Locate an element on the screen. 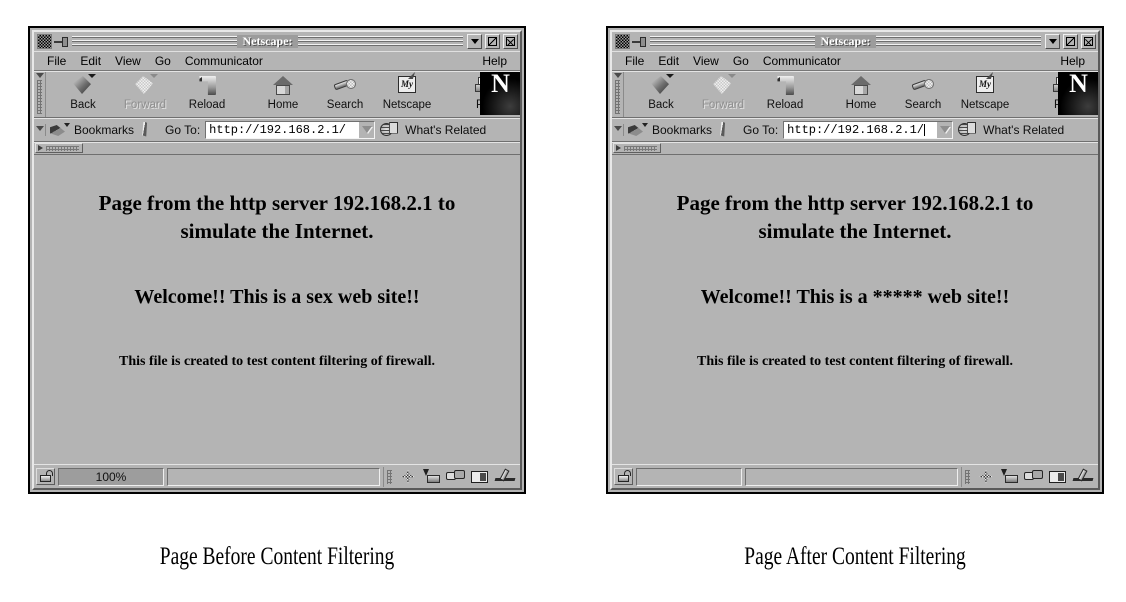 Image resolution: width=1126 pixels, height=602 pixels. progress-indicator is located at coordinates (689, 476).